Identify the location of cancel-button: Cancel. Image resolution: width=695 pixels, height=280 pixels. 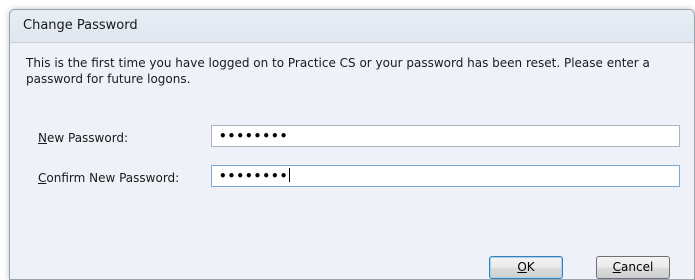
(633, 267).